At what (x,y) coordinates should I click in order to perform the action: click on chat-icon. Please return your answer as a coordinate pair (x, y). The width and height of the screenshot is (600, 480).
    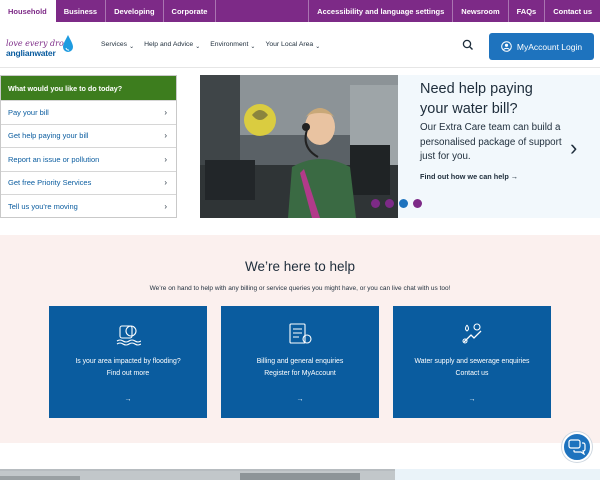
    Looking at the image, I should click on (577, 447).